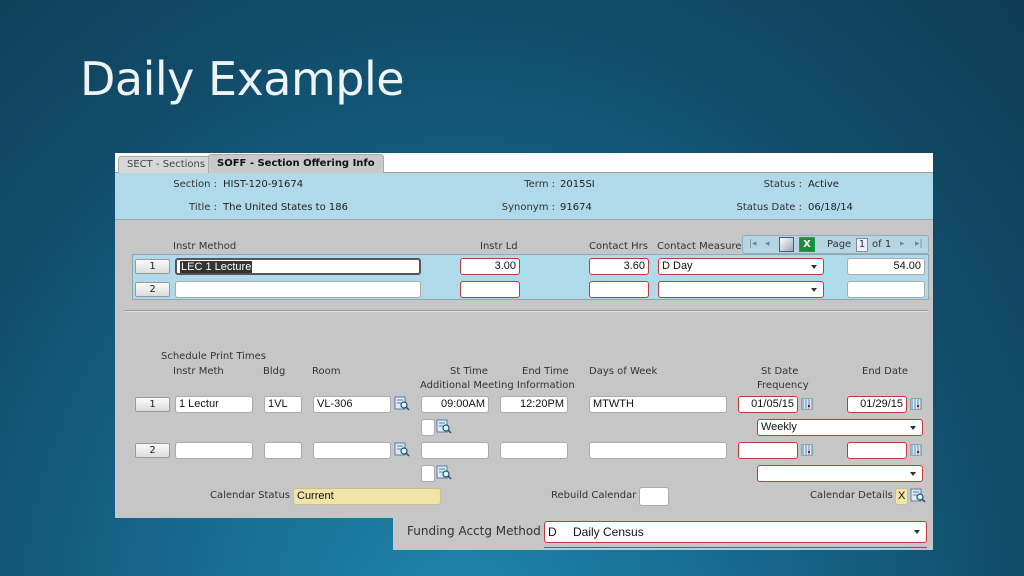 Image resolution: width=1024 pixels, height=576 pixels. What do you see at coordinates (285, 207) in the screenshot?
I see `title-value: The United States to 186` at bounding box center [285, 207].